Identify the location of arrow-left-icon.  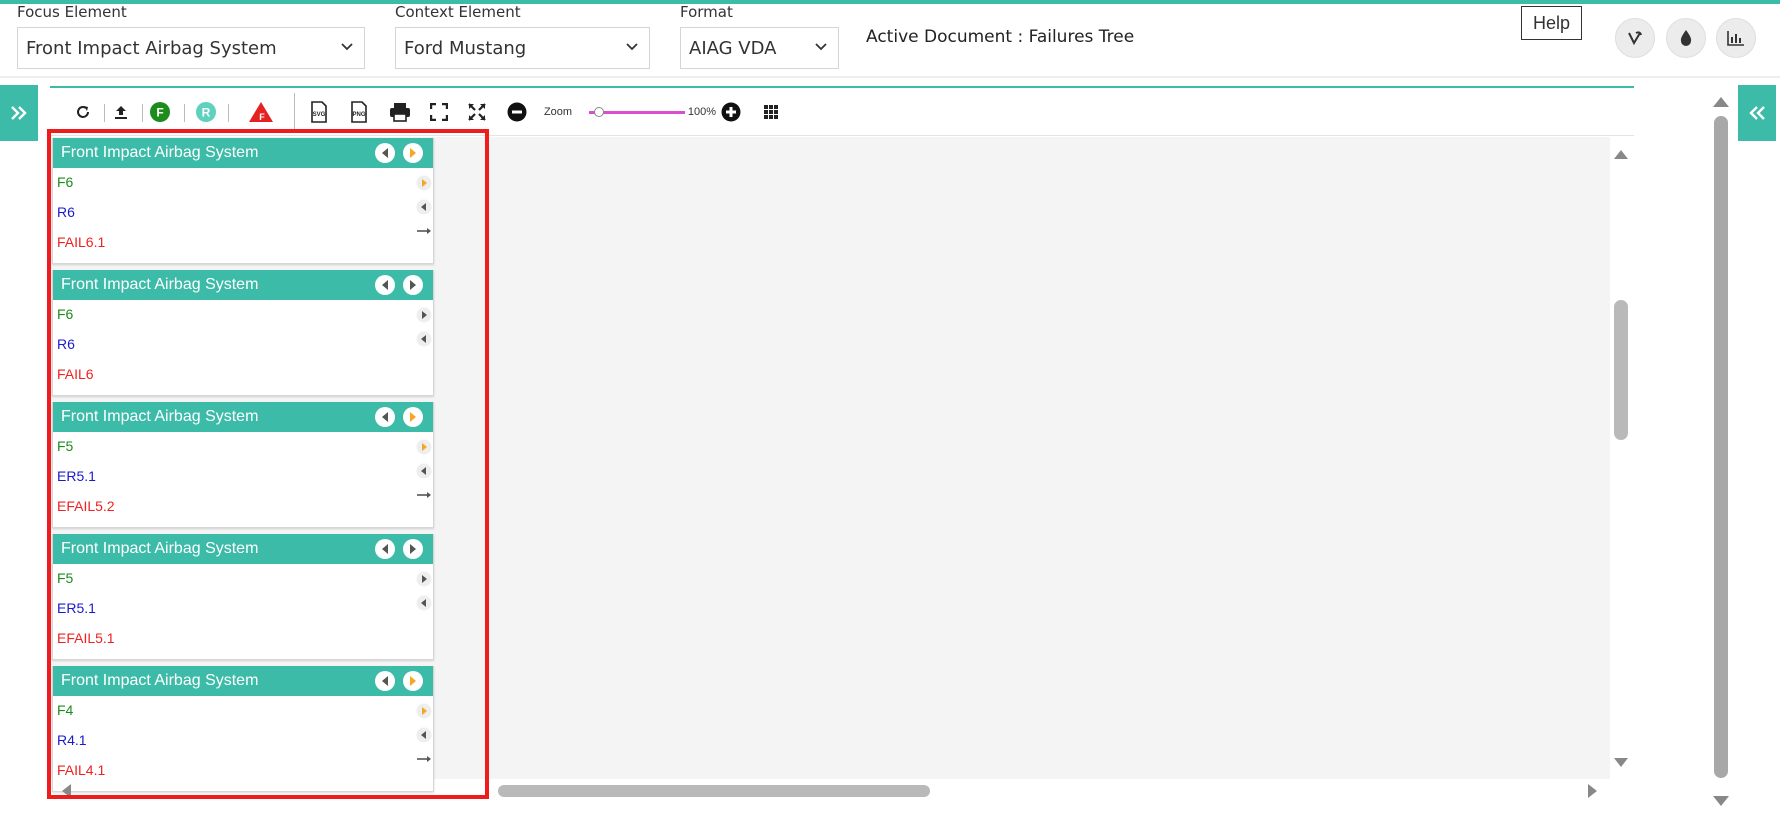
(385, 285).